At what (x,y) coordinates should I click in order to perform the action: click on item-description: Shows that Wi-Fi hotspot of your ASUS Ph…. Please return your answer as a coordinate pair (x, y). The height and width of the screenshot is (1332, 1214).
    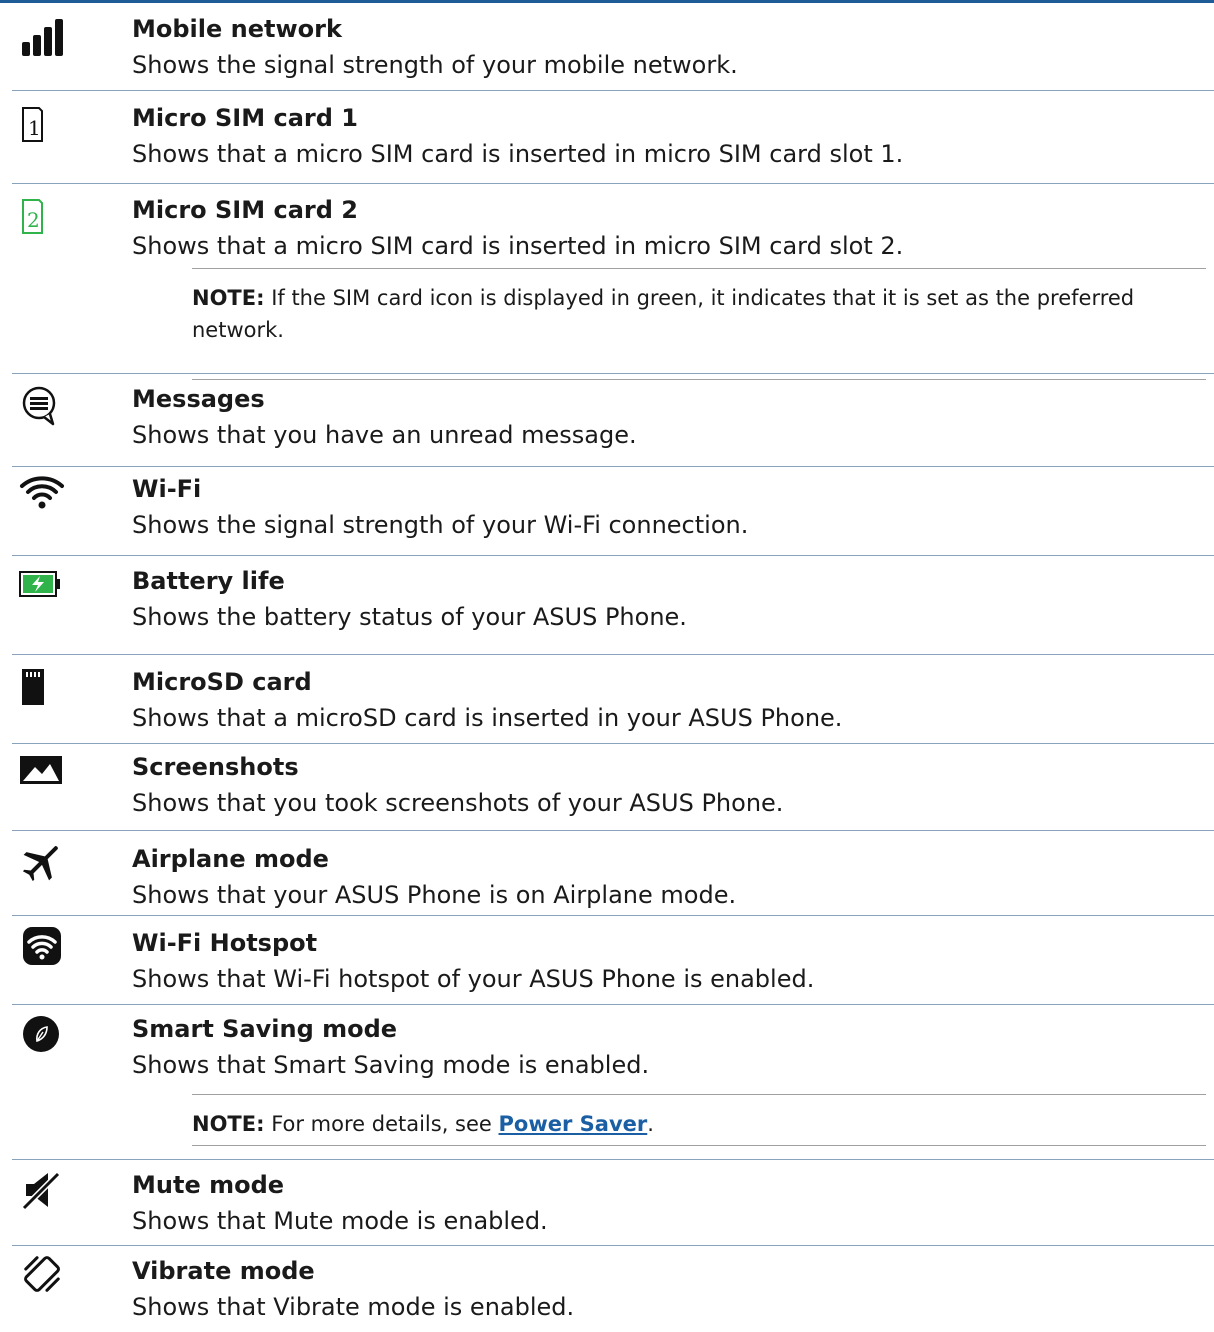
    Looking at the image, I should click on (473, 979).